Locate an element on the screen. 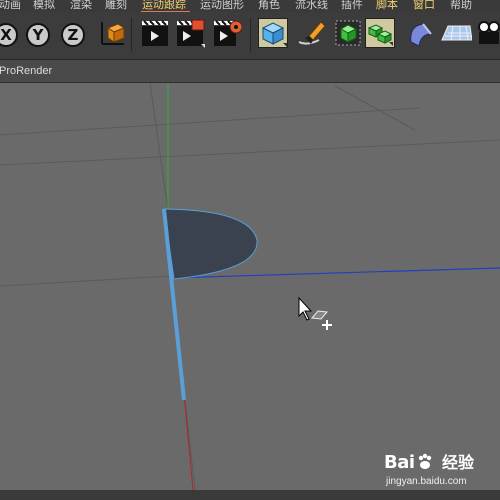 The height and width of the screenshot is (500, 500). menu-mograph: 运动图形 is located at coordinates (222, 6).